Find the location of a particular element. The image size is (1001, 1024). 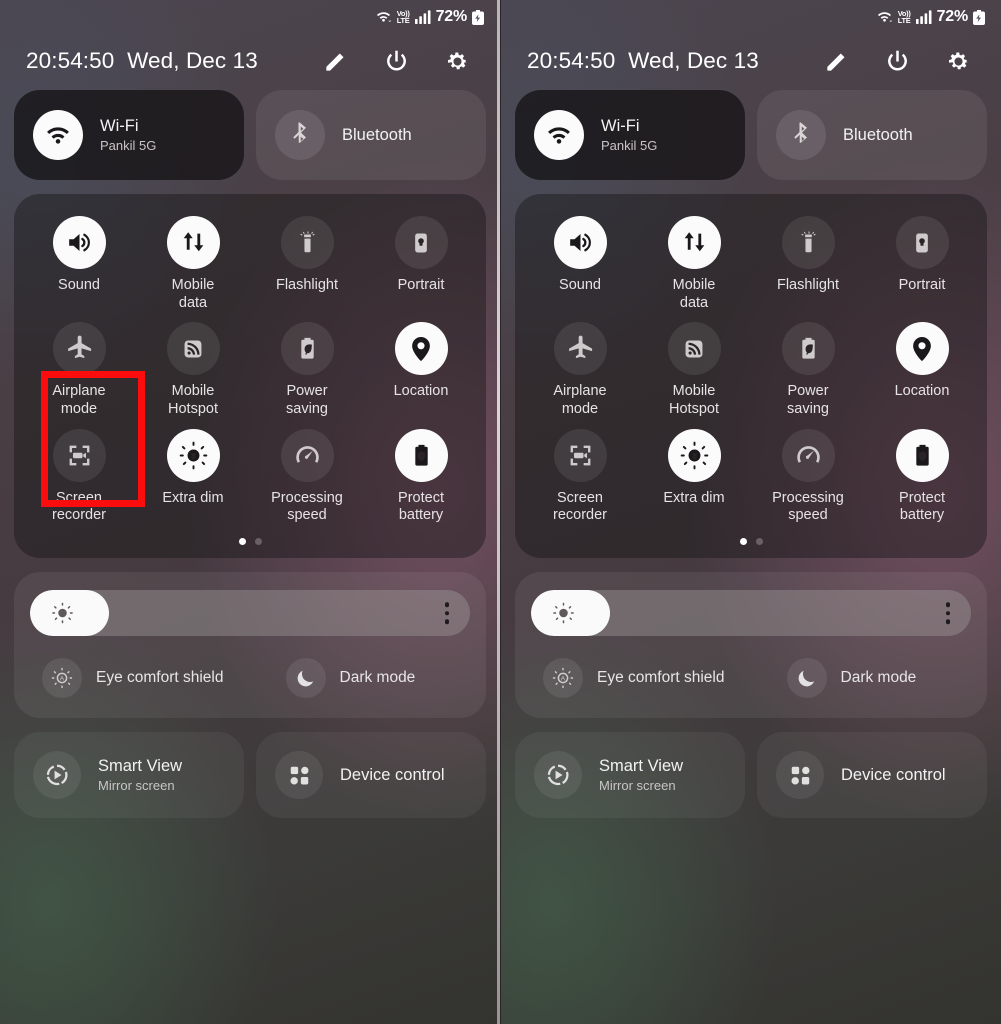

connectivity-tiles: Wi-Fi Pankil 5G Bluetooth is located at coordinates (250, 135).